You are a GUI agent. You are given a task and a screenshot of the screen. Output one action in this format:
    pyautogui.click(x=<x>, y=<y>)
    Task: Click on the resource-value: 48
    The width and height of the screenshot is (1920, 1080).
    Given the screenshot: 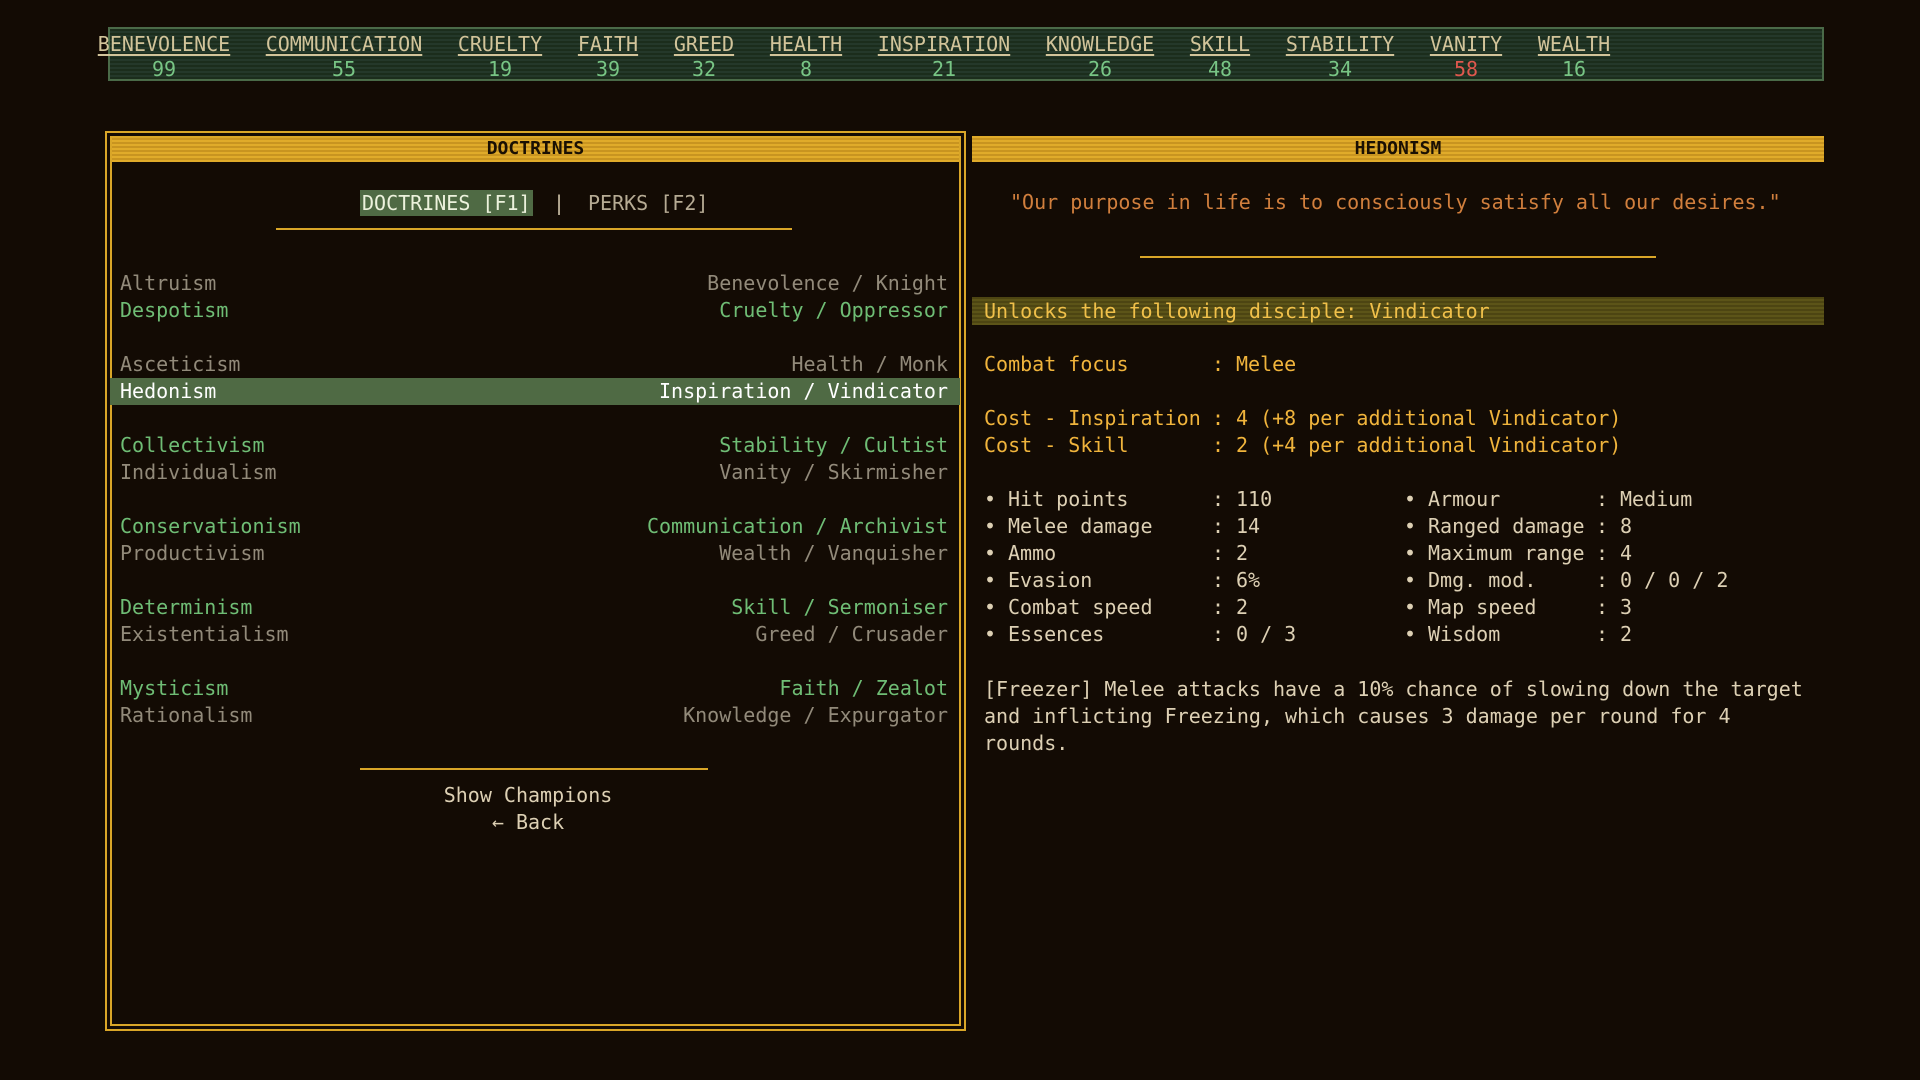 What is the action you would take?
    pyautogui.click(x=1220, y=69)
    